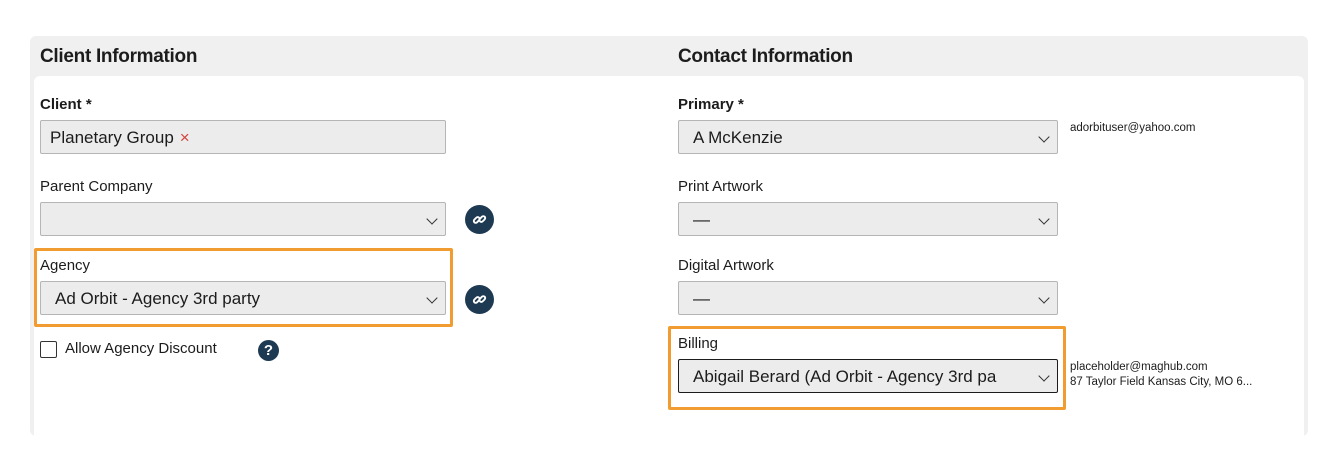  Describe the element at coordinates (701, 219) in the screenshot. I see `print-artwork-value: —` at that location.